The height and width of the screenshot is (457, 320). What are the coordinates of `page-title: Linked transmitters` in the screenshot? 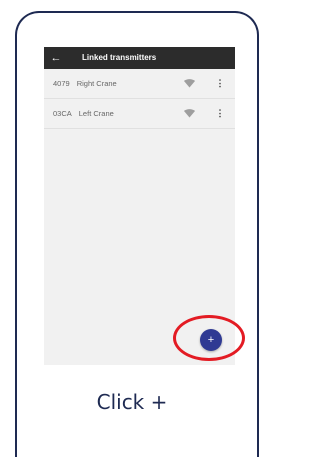 It's located at (119, 57).